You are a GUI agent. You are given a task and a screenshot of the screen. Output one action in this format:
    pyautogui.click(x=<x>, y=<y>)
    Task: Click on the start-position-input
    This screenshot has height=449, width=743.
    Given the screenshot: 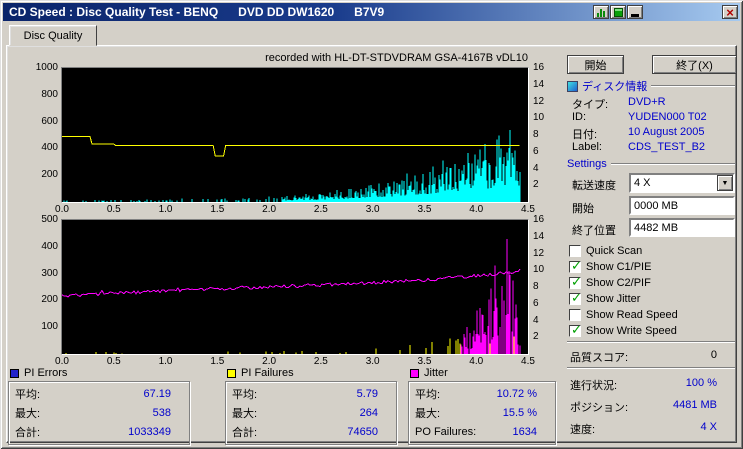 What is the action you would take?
    pyautogui.click(x=682, y=205)
    